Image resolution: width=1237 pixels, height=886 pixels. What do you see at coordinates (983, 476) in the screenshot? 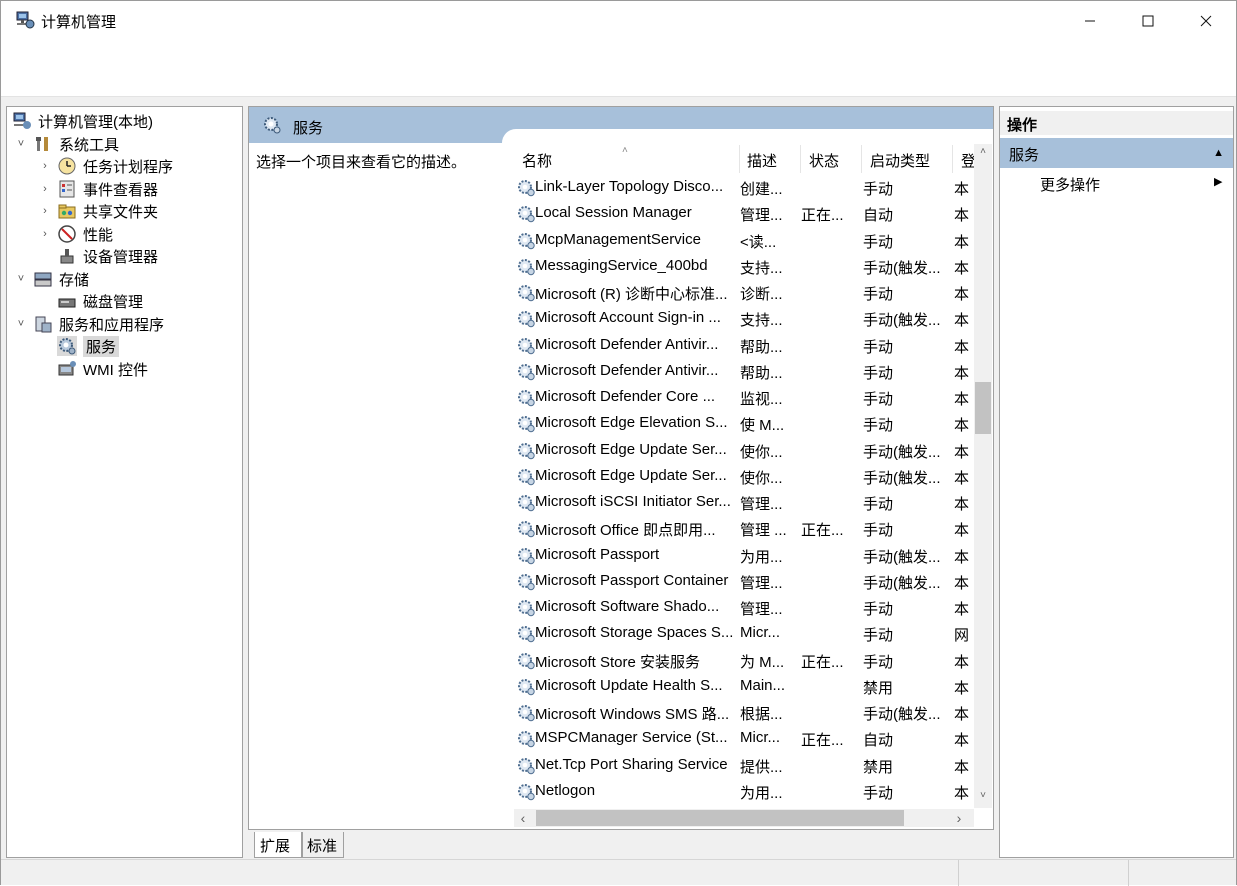
I see `vertical-scrollbar: ˄ ˅` at bounding box center [983, 476].